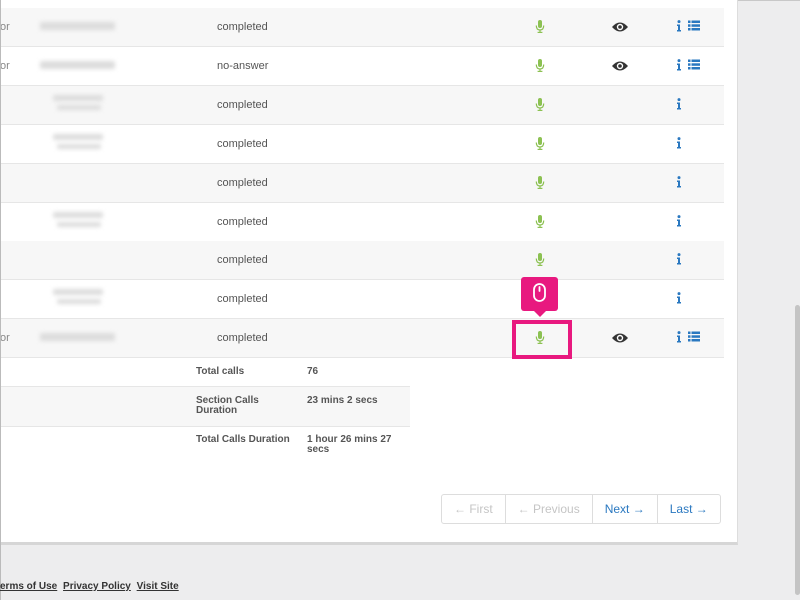 The height and width of the screenshot is (600, 800). I want to click on summary-row-section-duration: Section Calls Duration 23 mins 2 secs, so click(205, 407).